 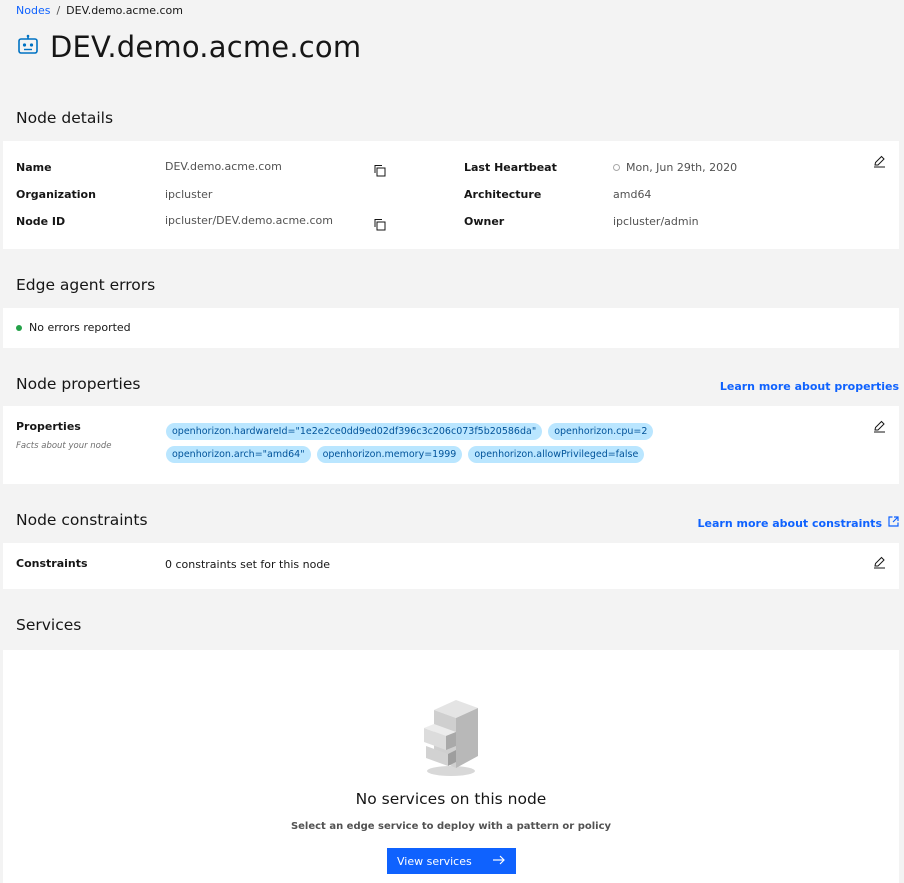 I want to click on breadcrumb-nodes-link: Nodes, so click(x=33, y=10).